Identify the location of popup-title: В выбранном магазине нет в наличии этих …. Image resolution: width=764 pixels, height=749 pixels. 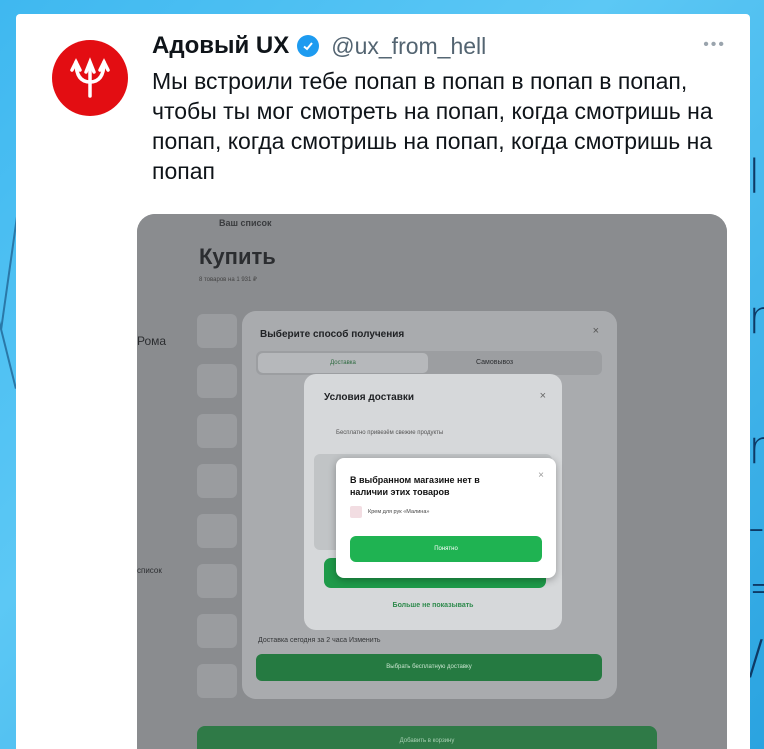
(415, 486).